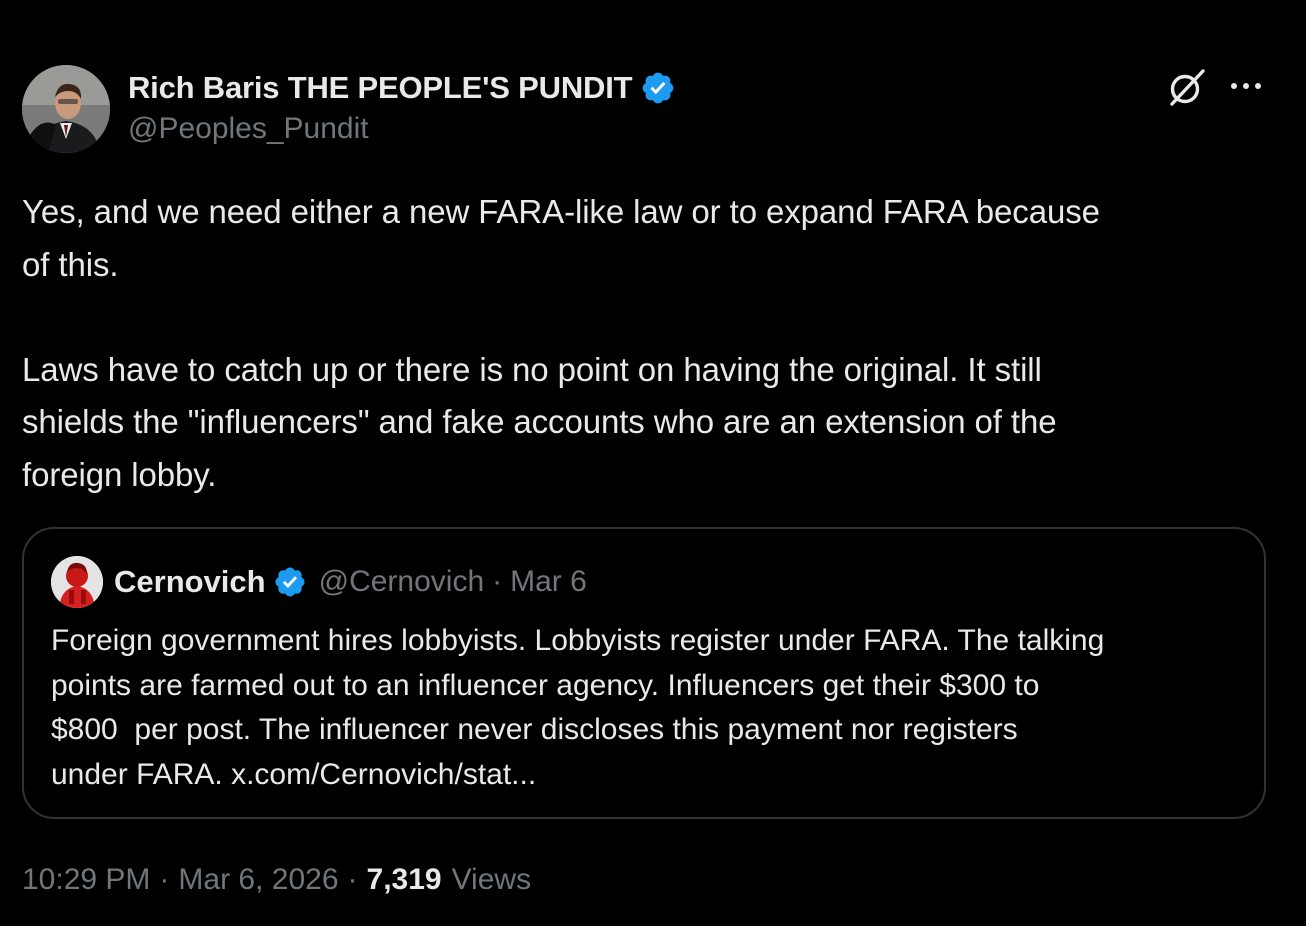 The width and height of the screenshot is (1306, 926). I want to click on grok-icon, so click(1187, 87).